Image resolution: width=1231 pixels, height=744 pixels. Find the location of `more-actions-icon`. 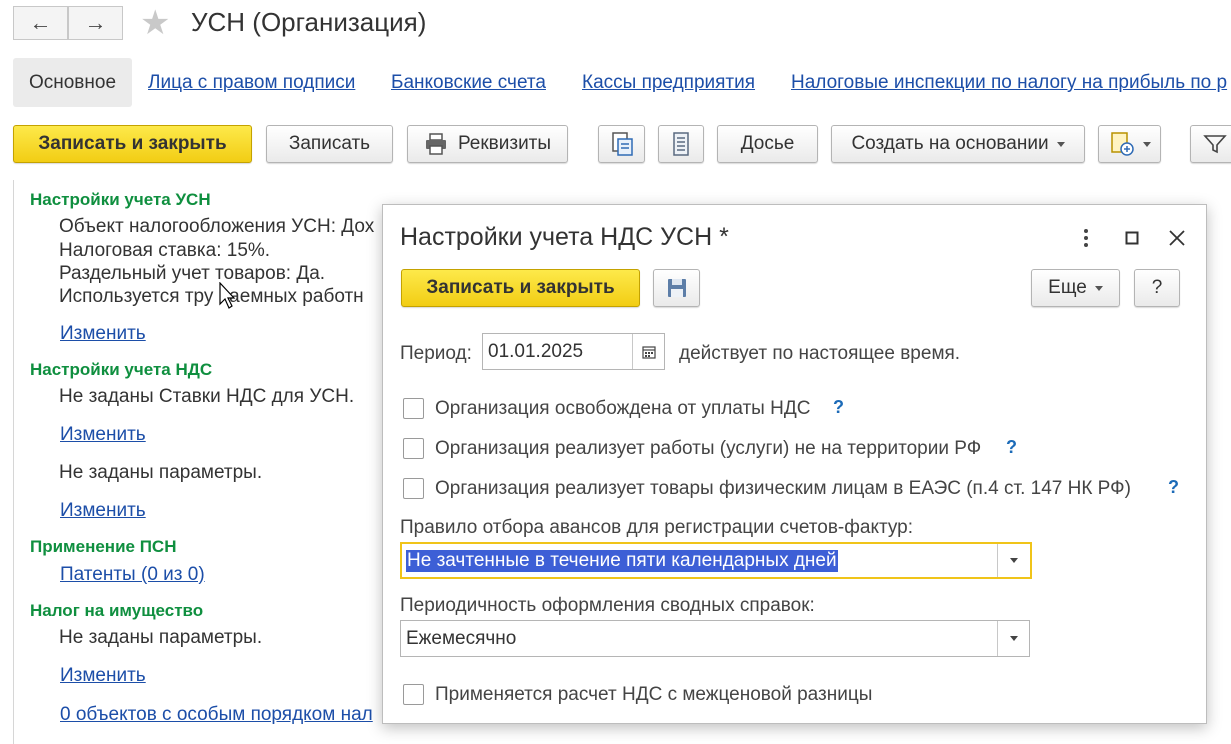

more-actions-icon is located at coordinates (1086, 238).